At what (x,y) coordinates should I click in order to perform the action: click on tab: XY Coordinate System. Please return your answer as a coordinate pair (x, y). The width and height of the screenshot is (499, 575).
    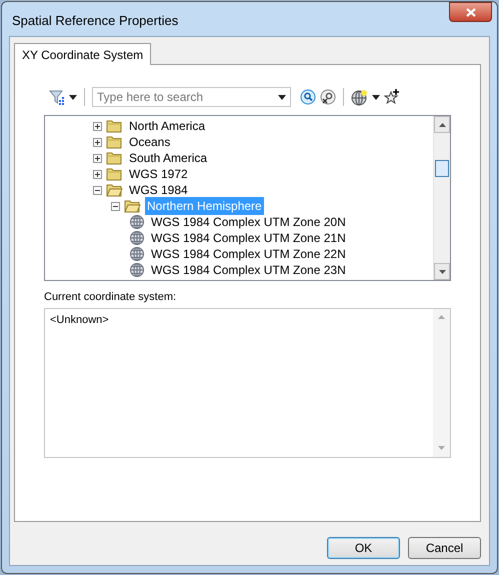
    Looking at the image, I should click on (83, 54).